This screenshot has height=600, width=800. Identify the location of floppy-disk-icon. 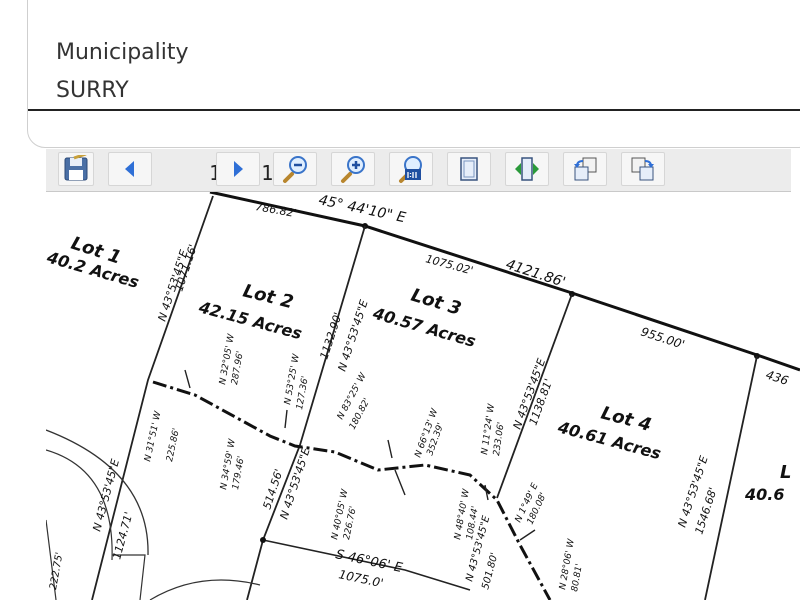
(76, 168).